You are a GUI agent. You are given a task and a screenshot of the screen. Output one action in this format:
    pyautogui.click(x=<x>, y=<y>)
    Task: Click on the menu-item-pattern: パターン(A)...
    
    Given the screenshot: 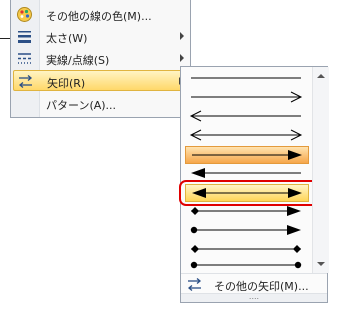 What is the action you would take?
    pyautogui.click(x=100, y=103)
    